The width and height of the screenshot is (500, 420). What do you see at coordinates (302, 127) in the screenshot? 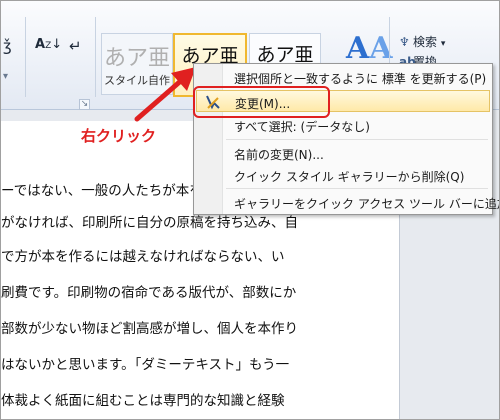
I see `menu-item-label: すべて選択: (データなし)` at bounding box center [302, 127].